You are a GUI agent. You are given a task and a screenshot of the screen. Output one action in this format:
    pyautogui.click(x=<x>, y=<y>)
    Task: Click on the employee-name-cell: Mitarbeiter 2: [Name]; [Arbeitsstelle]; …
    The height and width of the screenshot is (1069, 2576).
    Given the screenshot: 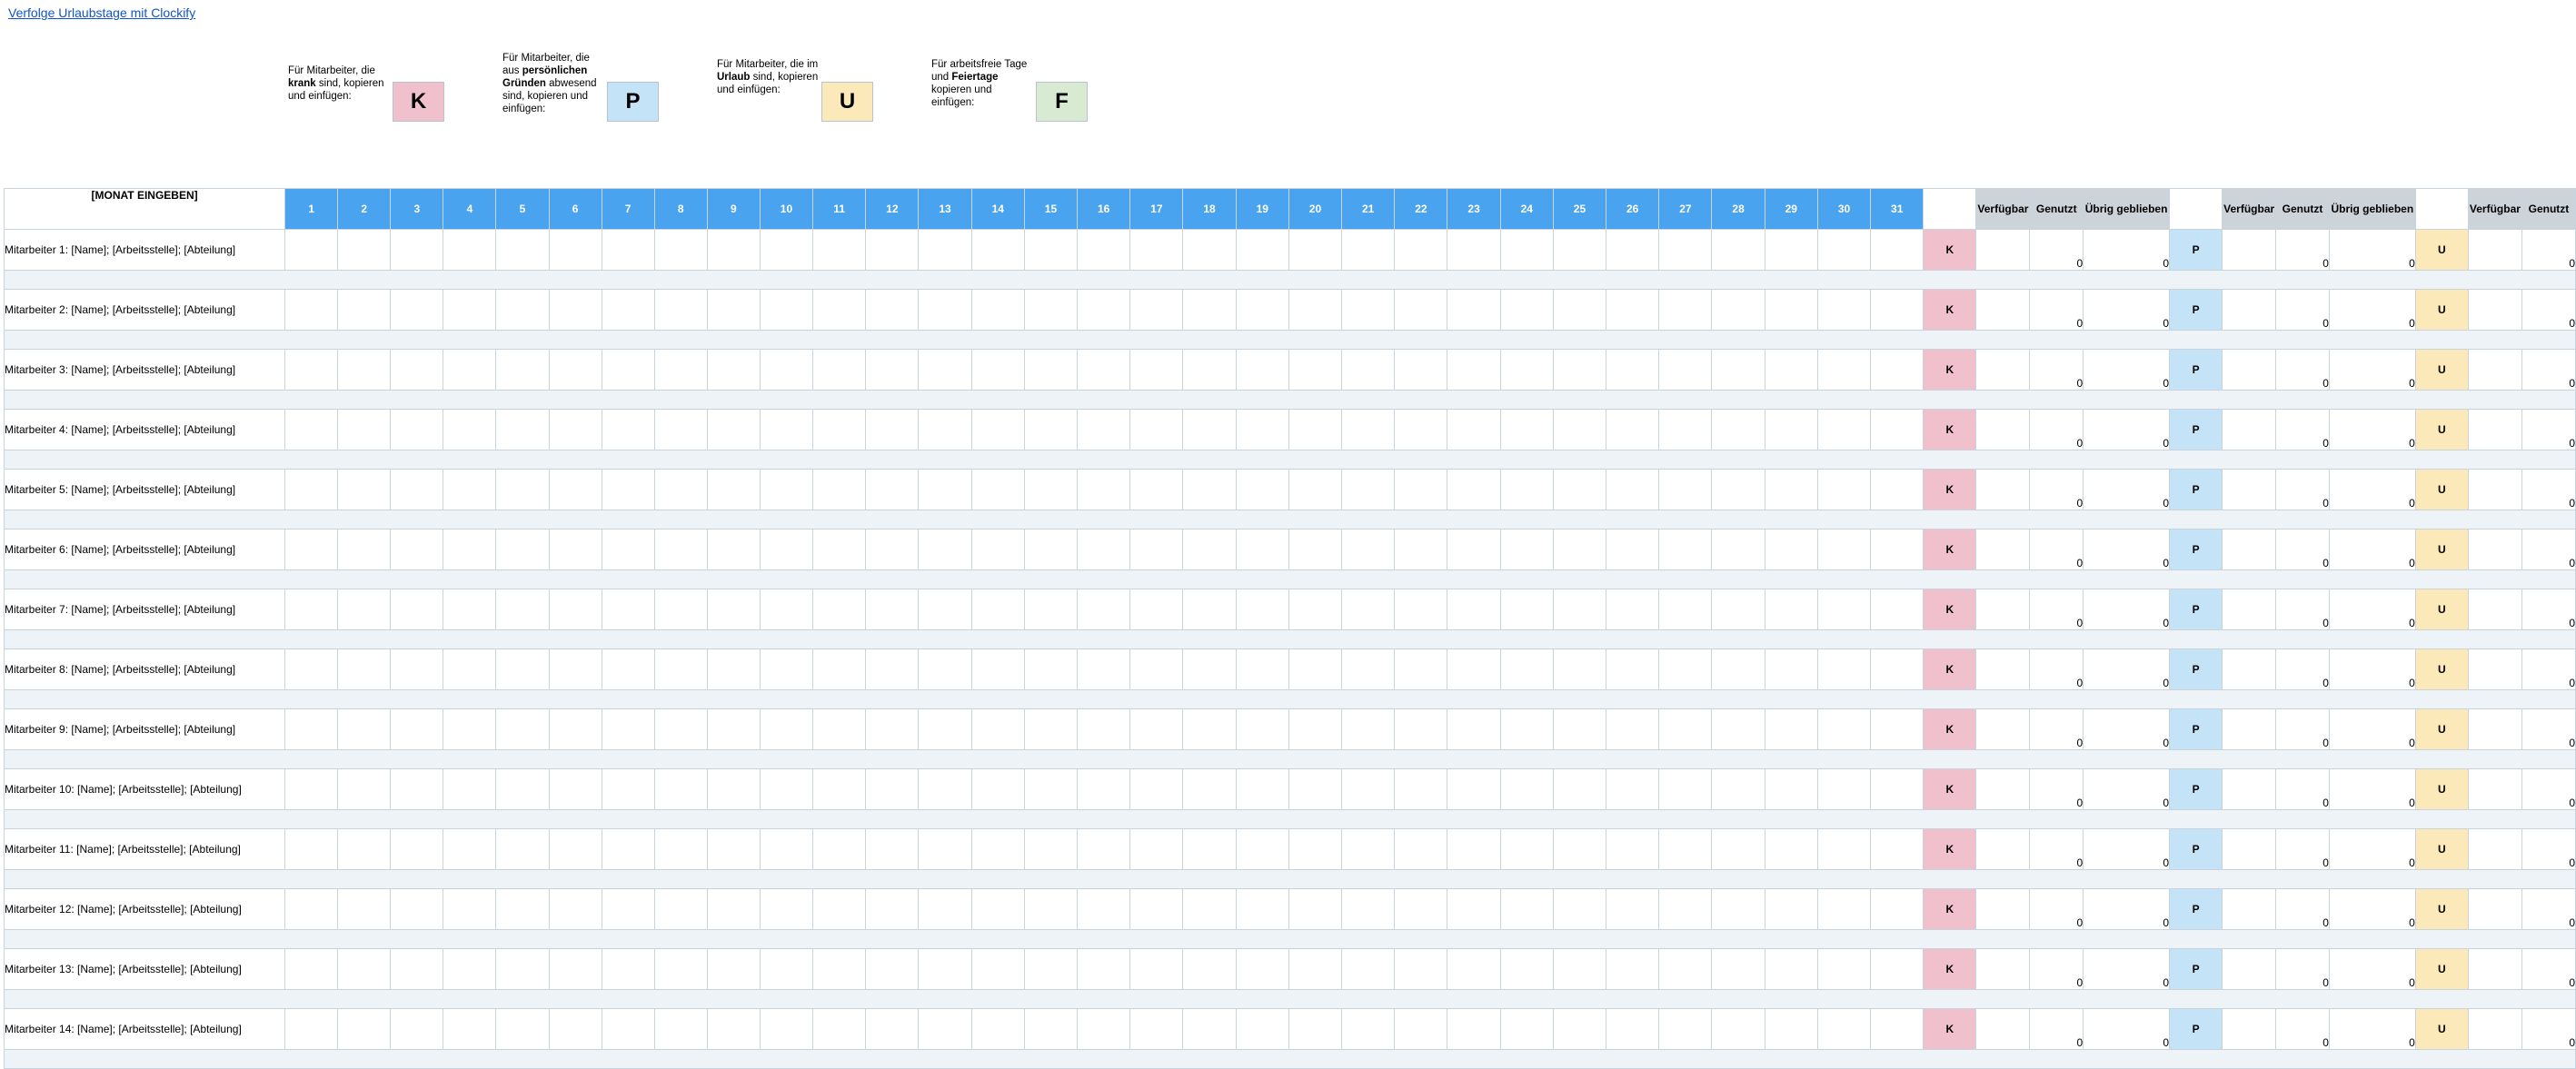 What is the action you would take?
    pyautogui.click(x=144, y=310)
    